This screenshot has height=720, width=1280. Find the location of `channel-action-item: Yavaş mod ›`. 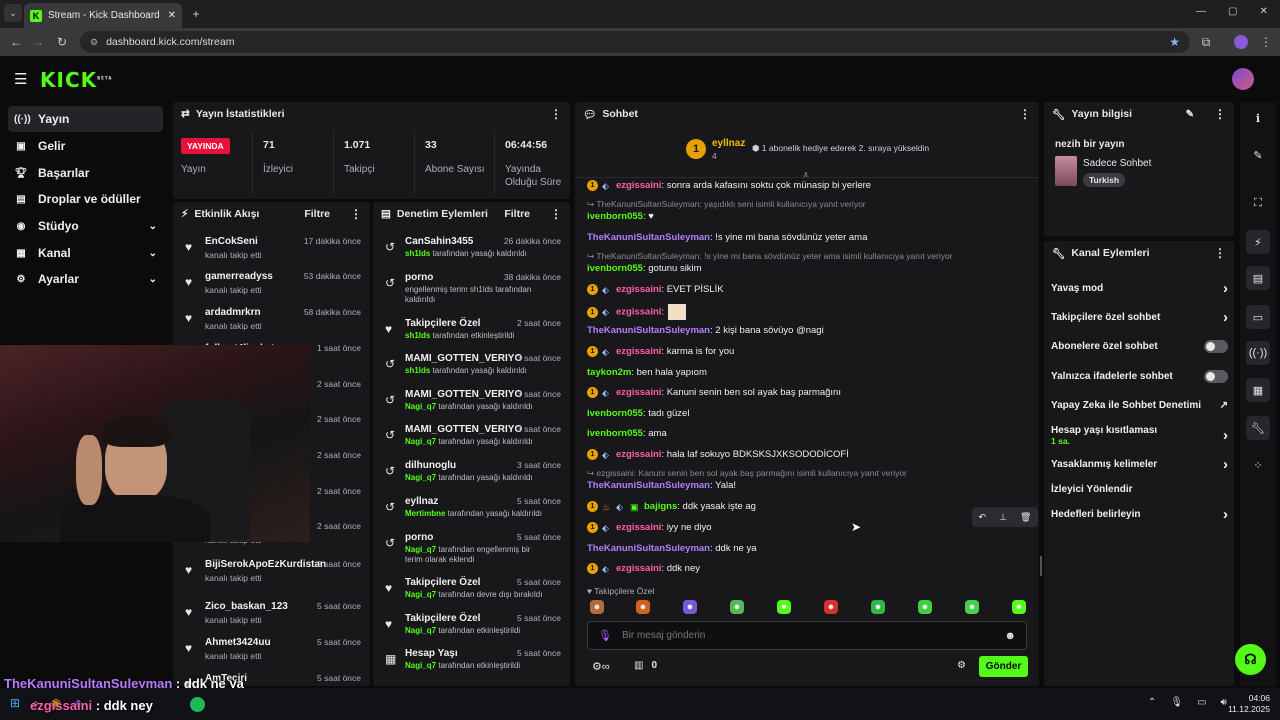

channel-action-item: Yavaş mod › is located at coordinates (1139, 288).